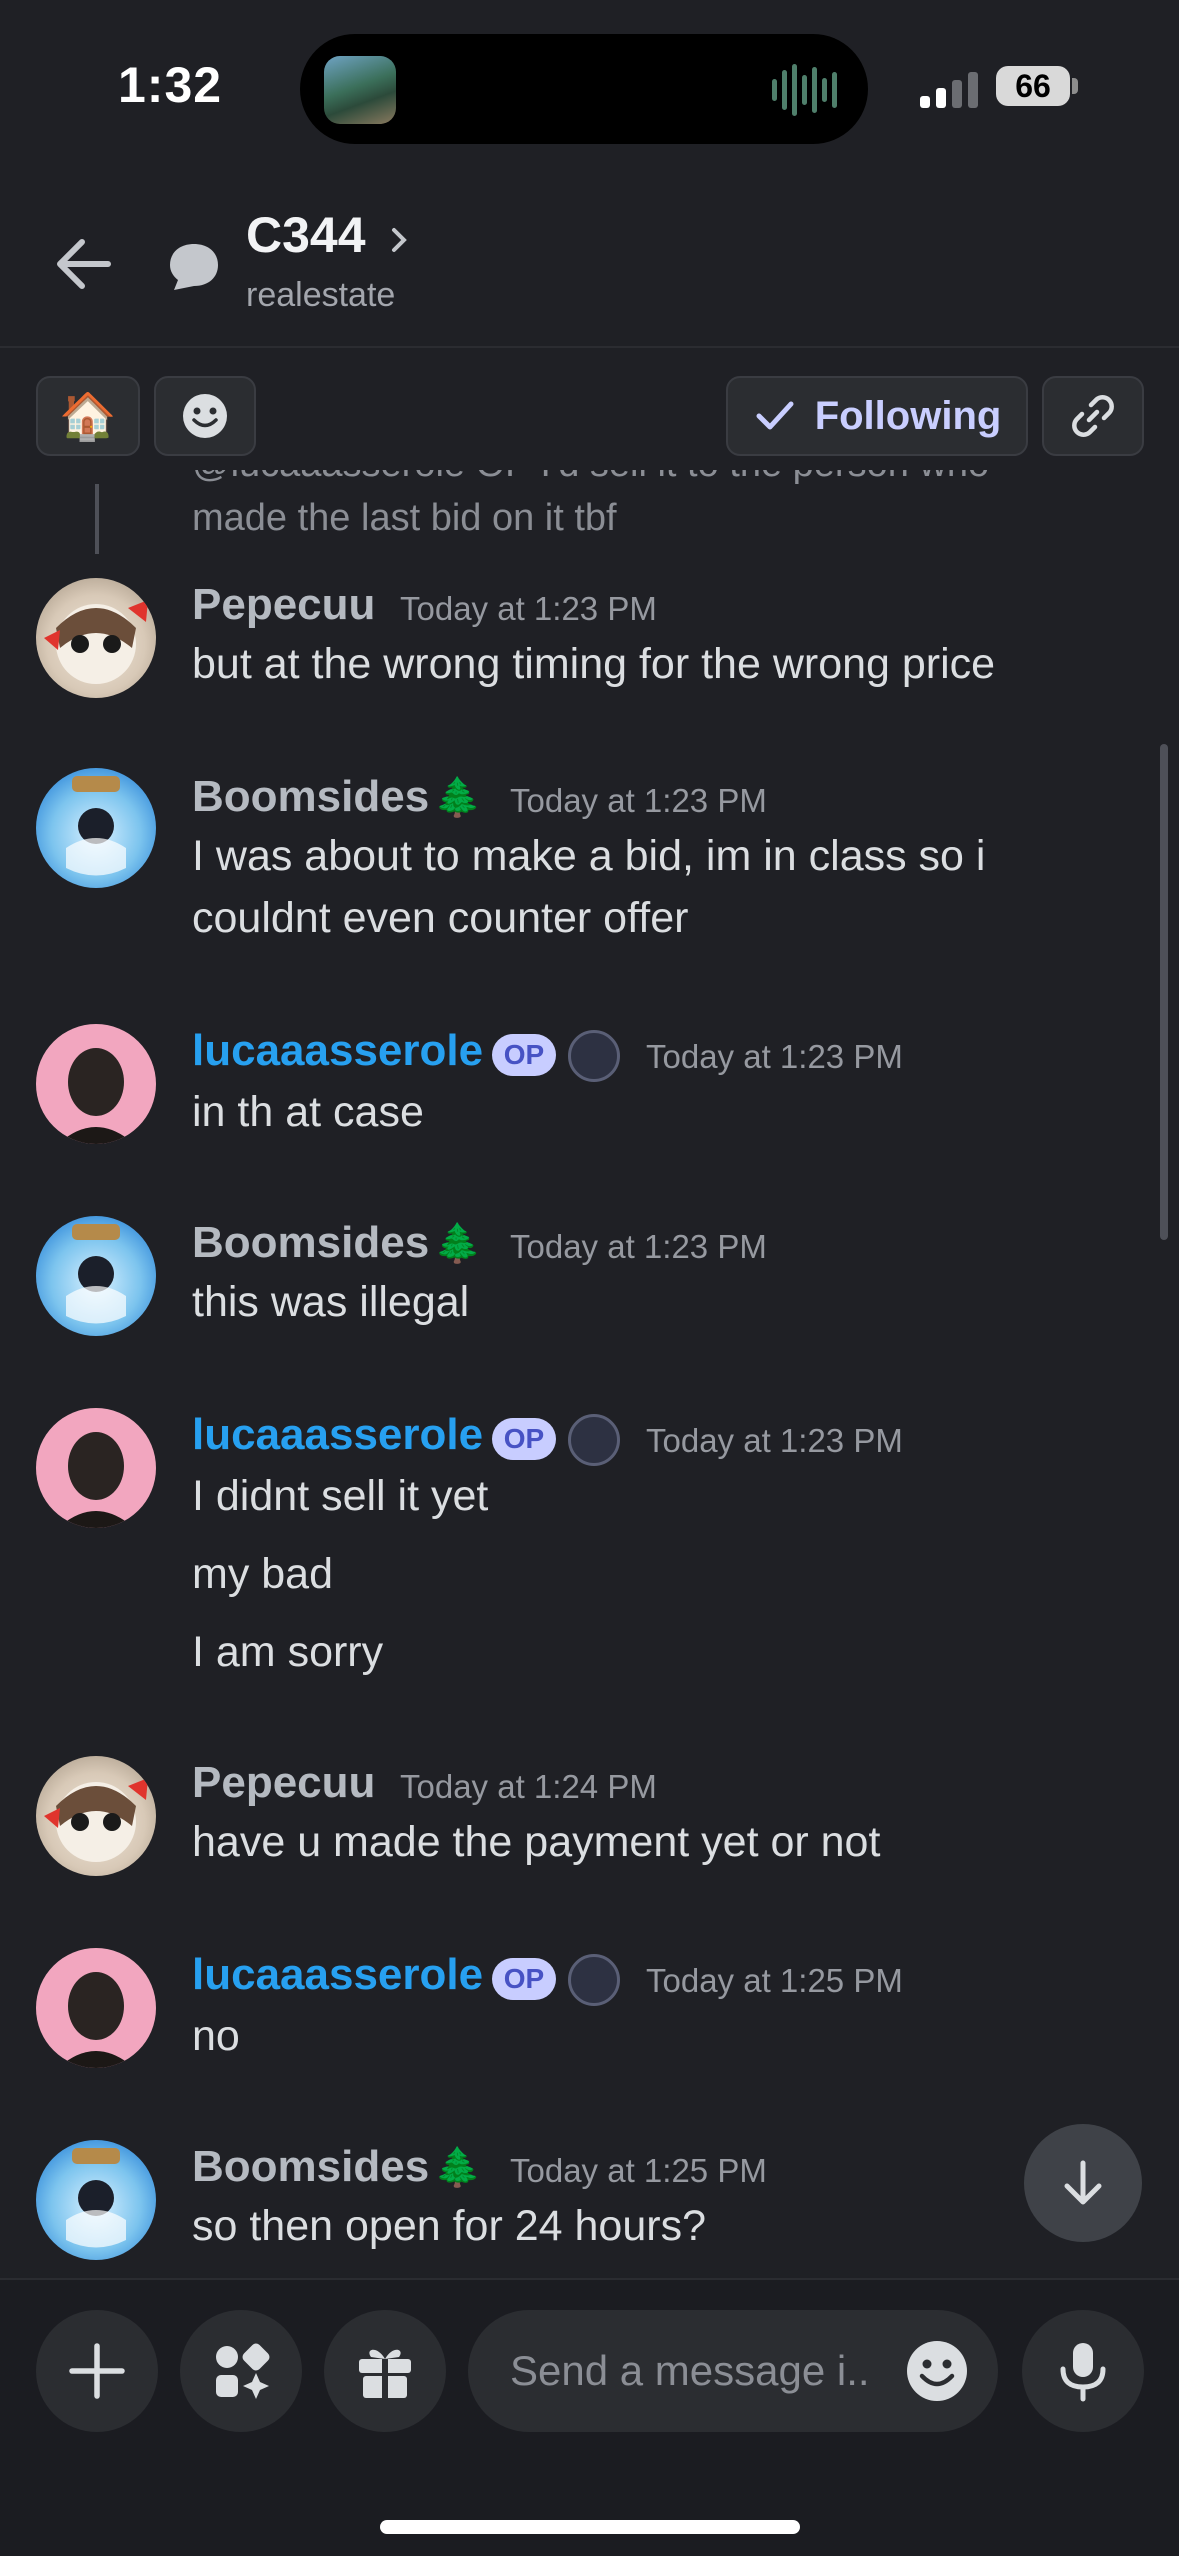  I want to click on gift-button, so click(385, 2371).